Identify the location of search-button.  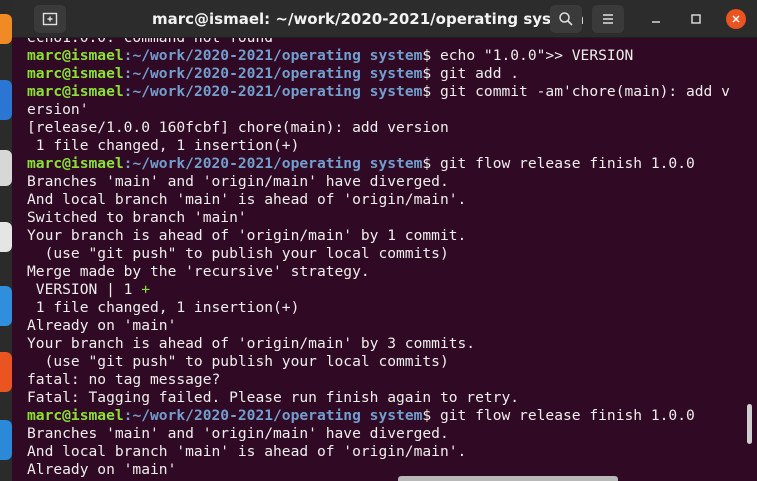
(566, 19).